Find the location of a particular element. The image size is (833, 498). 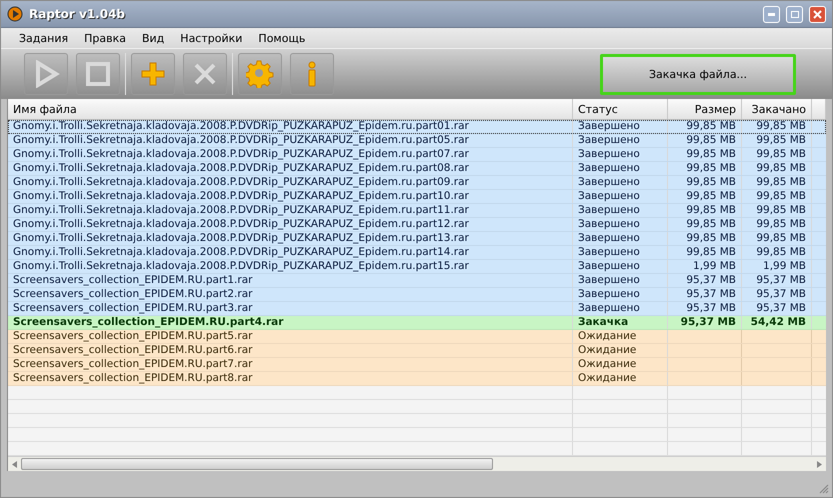

file-row: Screensavers_collection_EPIDEM.RU.part2.rar Завершено 95,37 MB 95,37 MB is located at coordinates (417, 295).